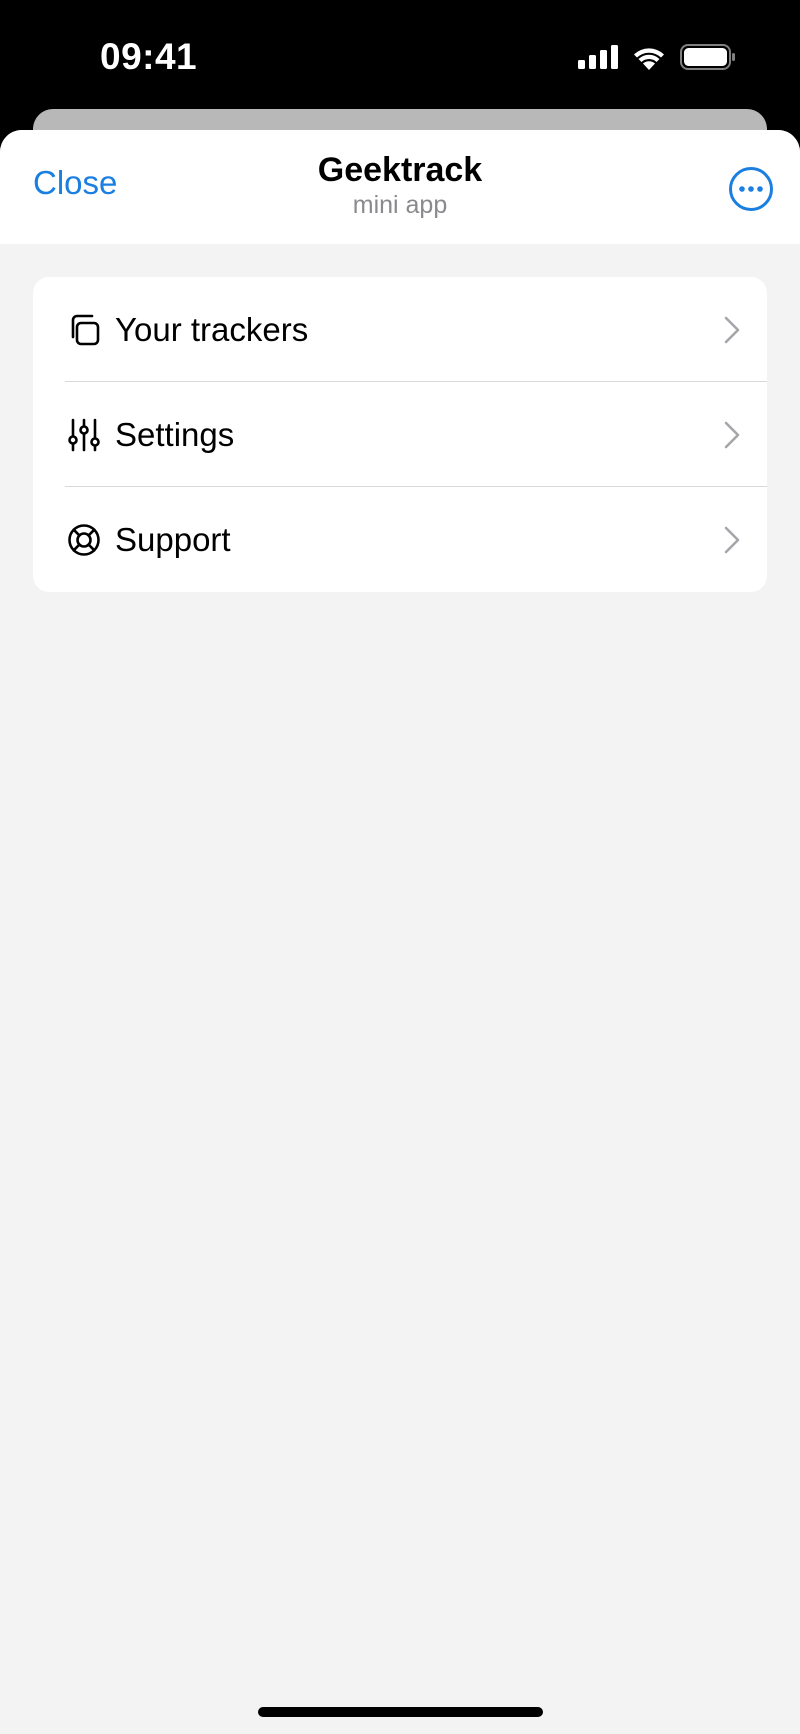 This screenshot has width=800, height=1734. Describe the element at coordinates (212, 329) in the screenshot. I see `menu-item-label: Your trackers` at that location.